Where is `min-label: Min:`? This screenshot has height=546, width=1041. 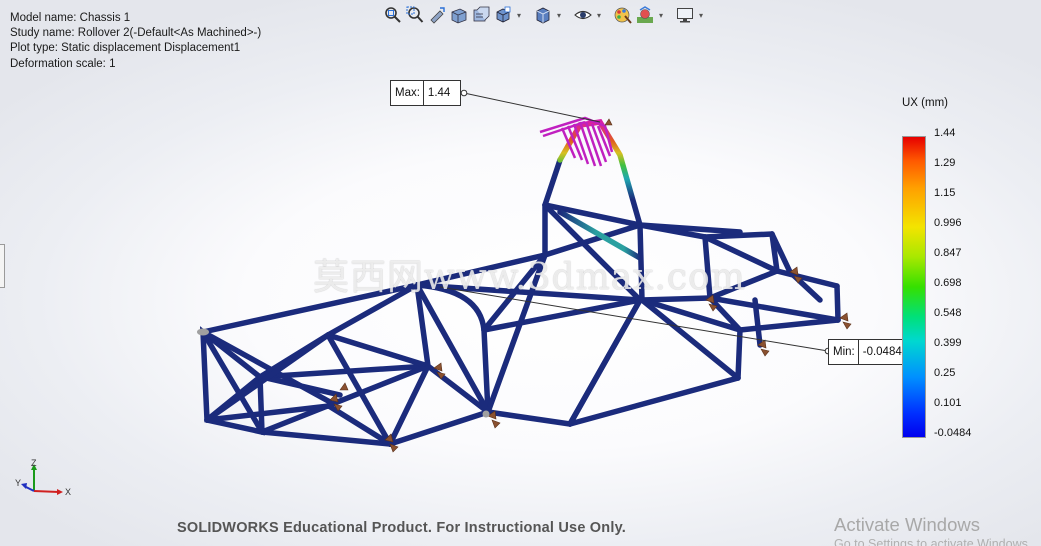 min-label: Min: is located at coordinates (844, 352).